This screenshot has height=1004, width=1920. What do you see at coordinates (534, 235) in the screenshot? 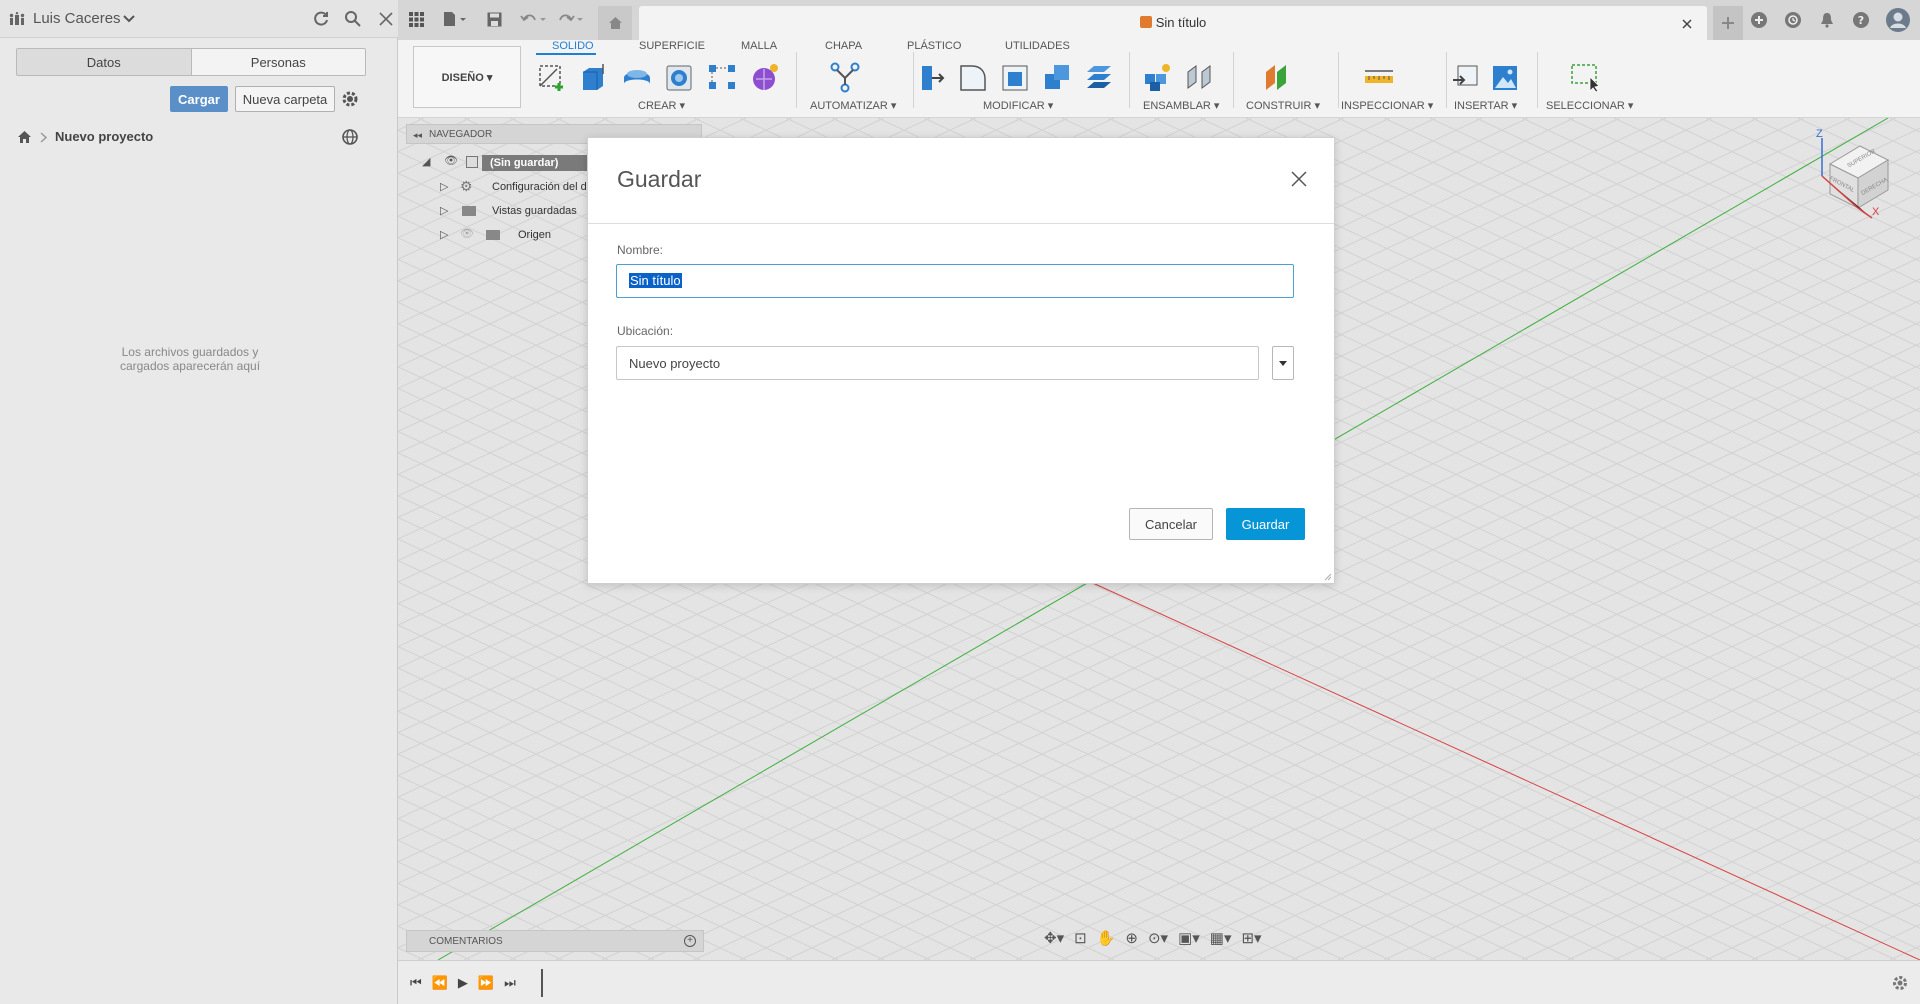
I see `navigator-item-label: Origen` at bounding box center [534, 235].